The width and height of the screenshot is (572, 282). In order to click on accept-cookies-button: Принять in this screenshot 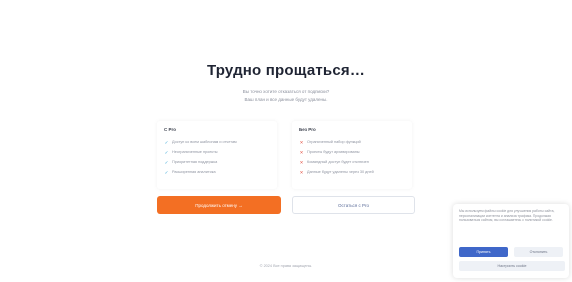, I will do `click(483, 252)`.